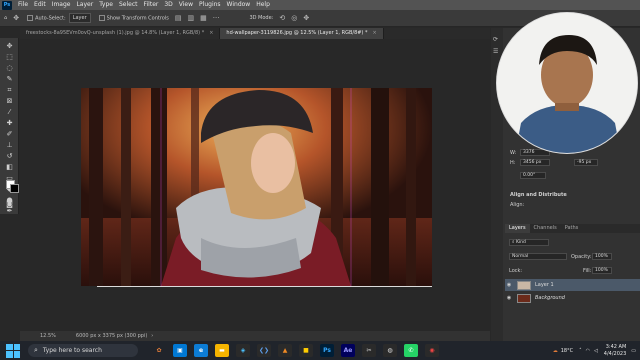  What do you see at coordinates (306, 350) in the screenshot?
I see `explorer-folder-icon: ■` at bounding box center [306, 350].